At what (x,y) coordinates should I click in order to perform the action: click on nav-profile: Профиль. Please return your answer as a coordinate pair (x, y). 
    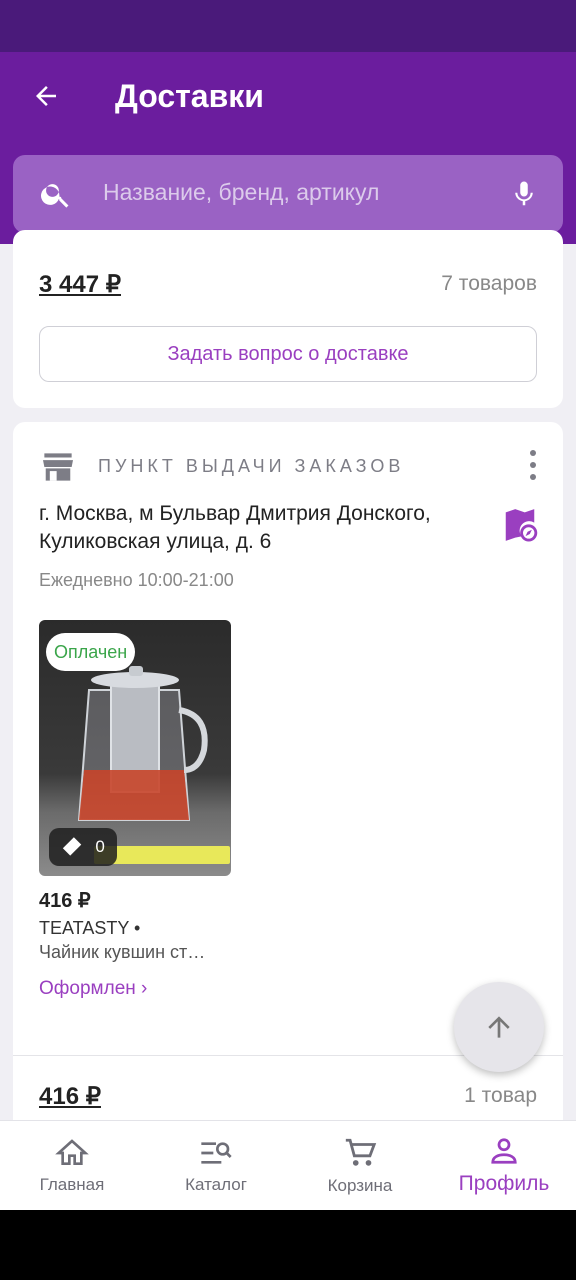
    Looking at the image, I should click on (504, 1165).